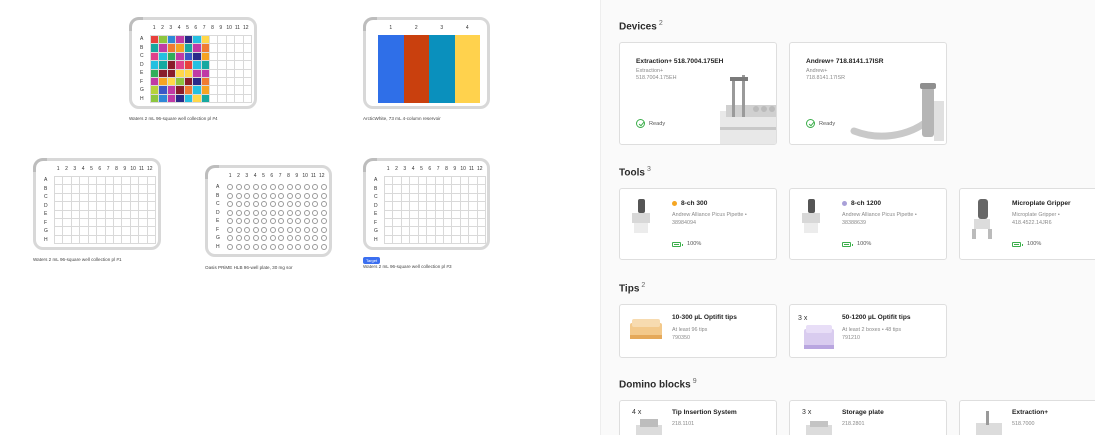 Image resolution: width=1095 pixels, height=435 pixels. I want to click on domino-card-extraction: Extraction+ 518.7000, so click(1027, 417).